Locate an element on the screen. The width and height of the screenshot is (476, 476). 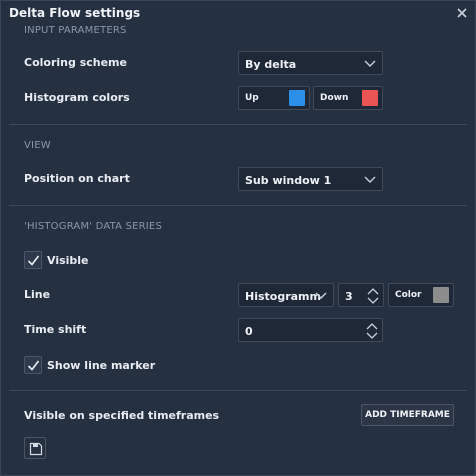
time-shift-value: 0 is located at coordinates (249, 331).